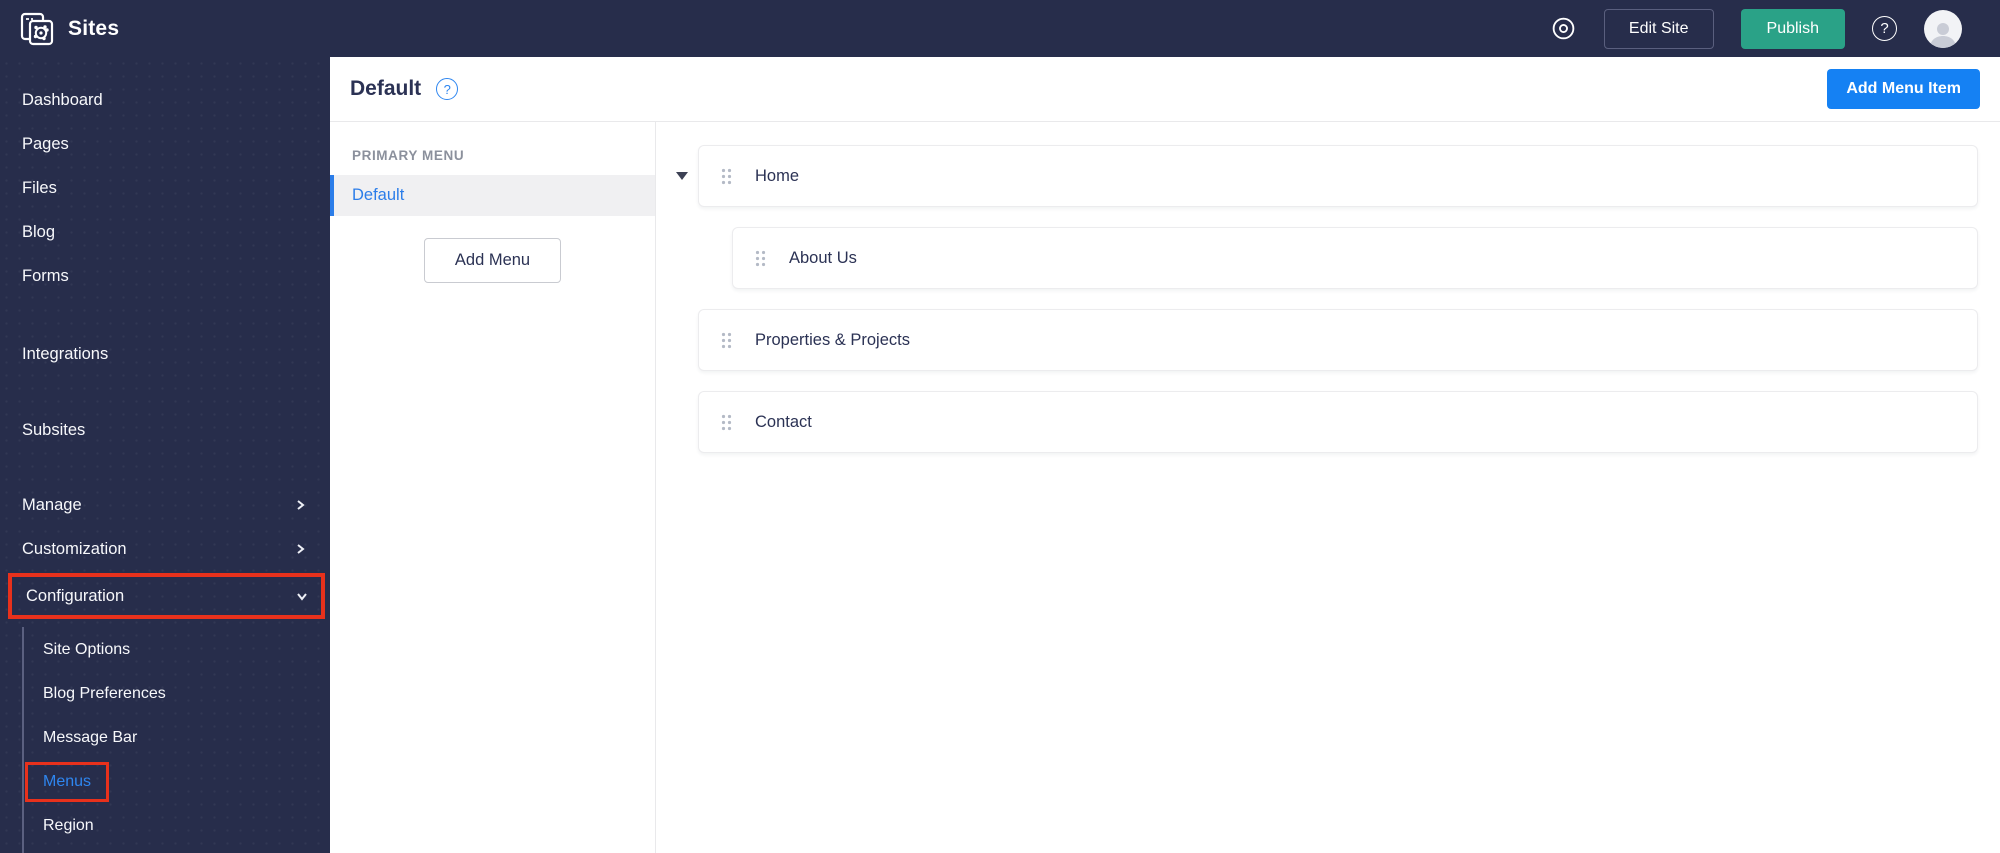  What do you see at coordinates (165, 782) in the screenshot?
I see `sidebar-item-menus: Menus` at bounding box center [165, 782].